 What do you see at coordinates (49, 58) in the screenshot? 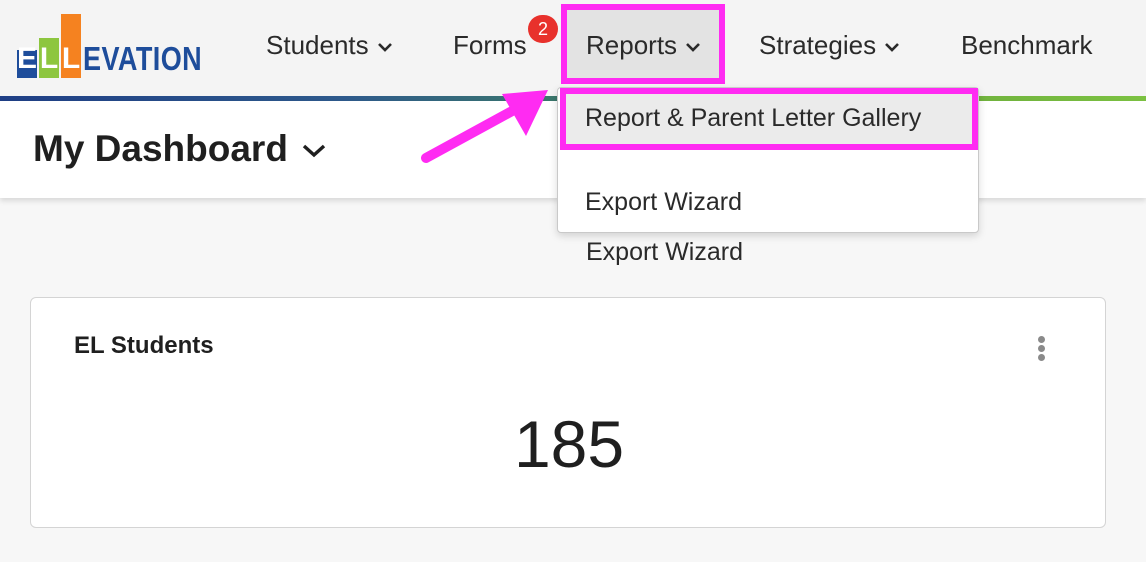
I see `logo-letter-l1: L` at bounding box center [49, 58].